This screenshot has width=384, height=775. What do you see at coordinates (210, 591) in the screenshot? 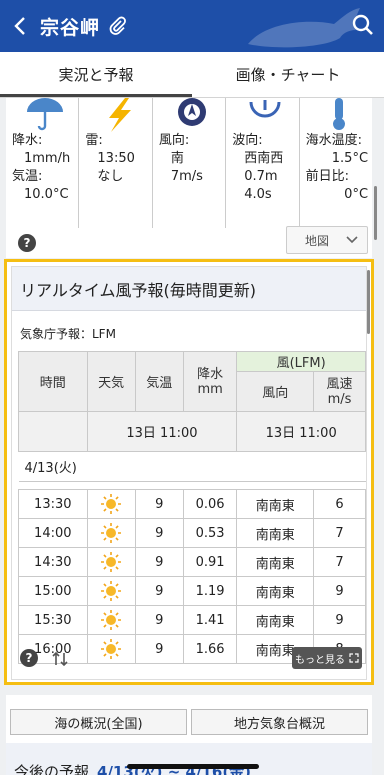
I see `cell-precip: 1.19` at bounding box center [210, 591].